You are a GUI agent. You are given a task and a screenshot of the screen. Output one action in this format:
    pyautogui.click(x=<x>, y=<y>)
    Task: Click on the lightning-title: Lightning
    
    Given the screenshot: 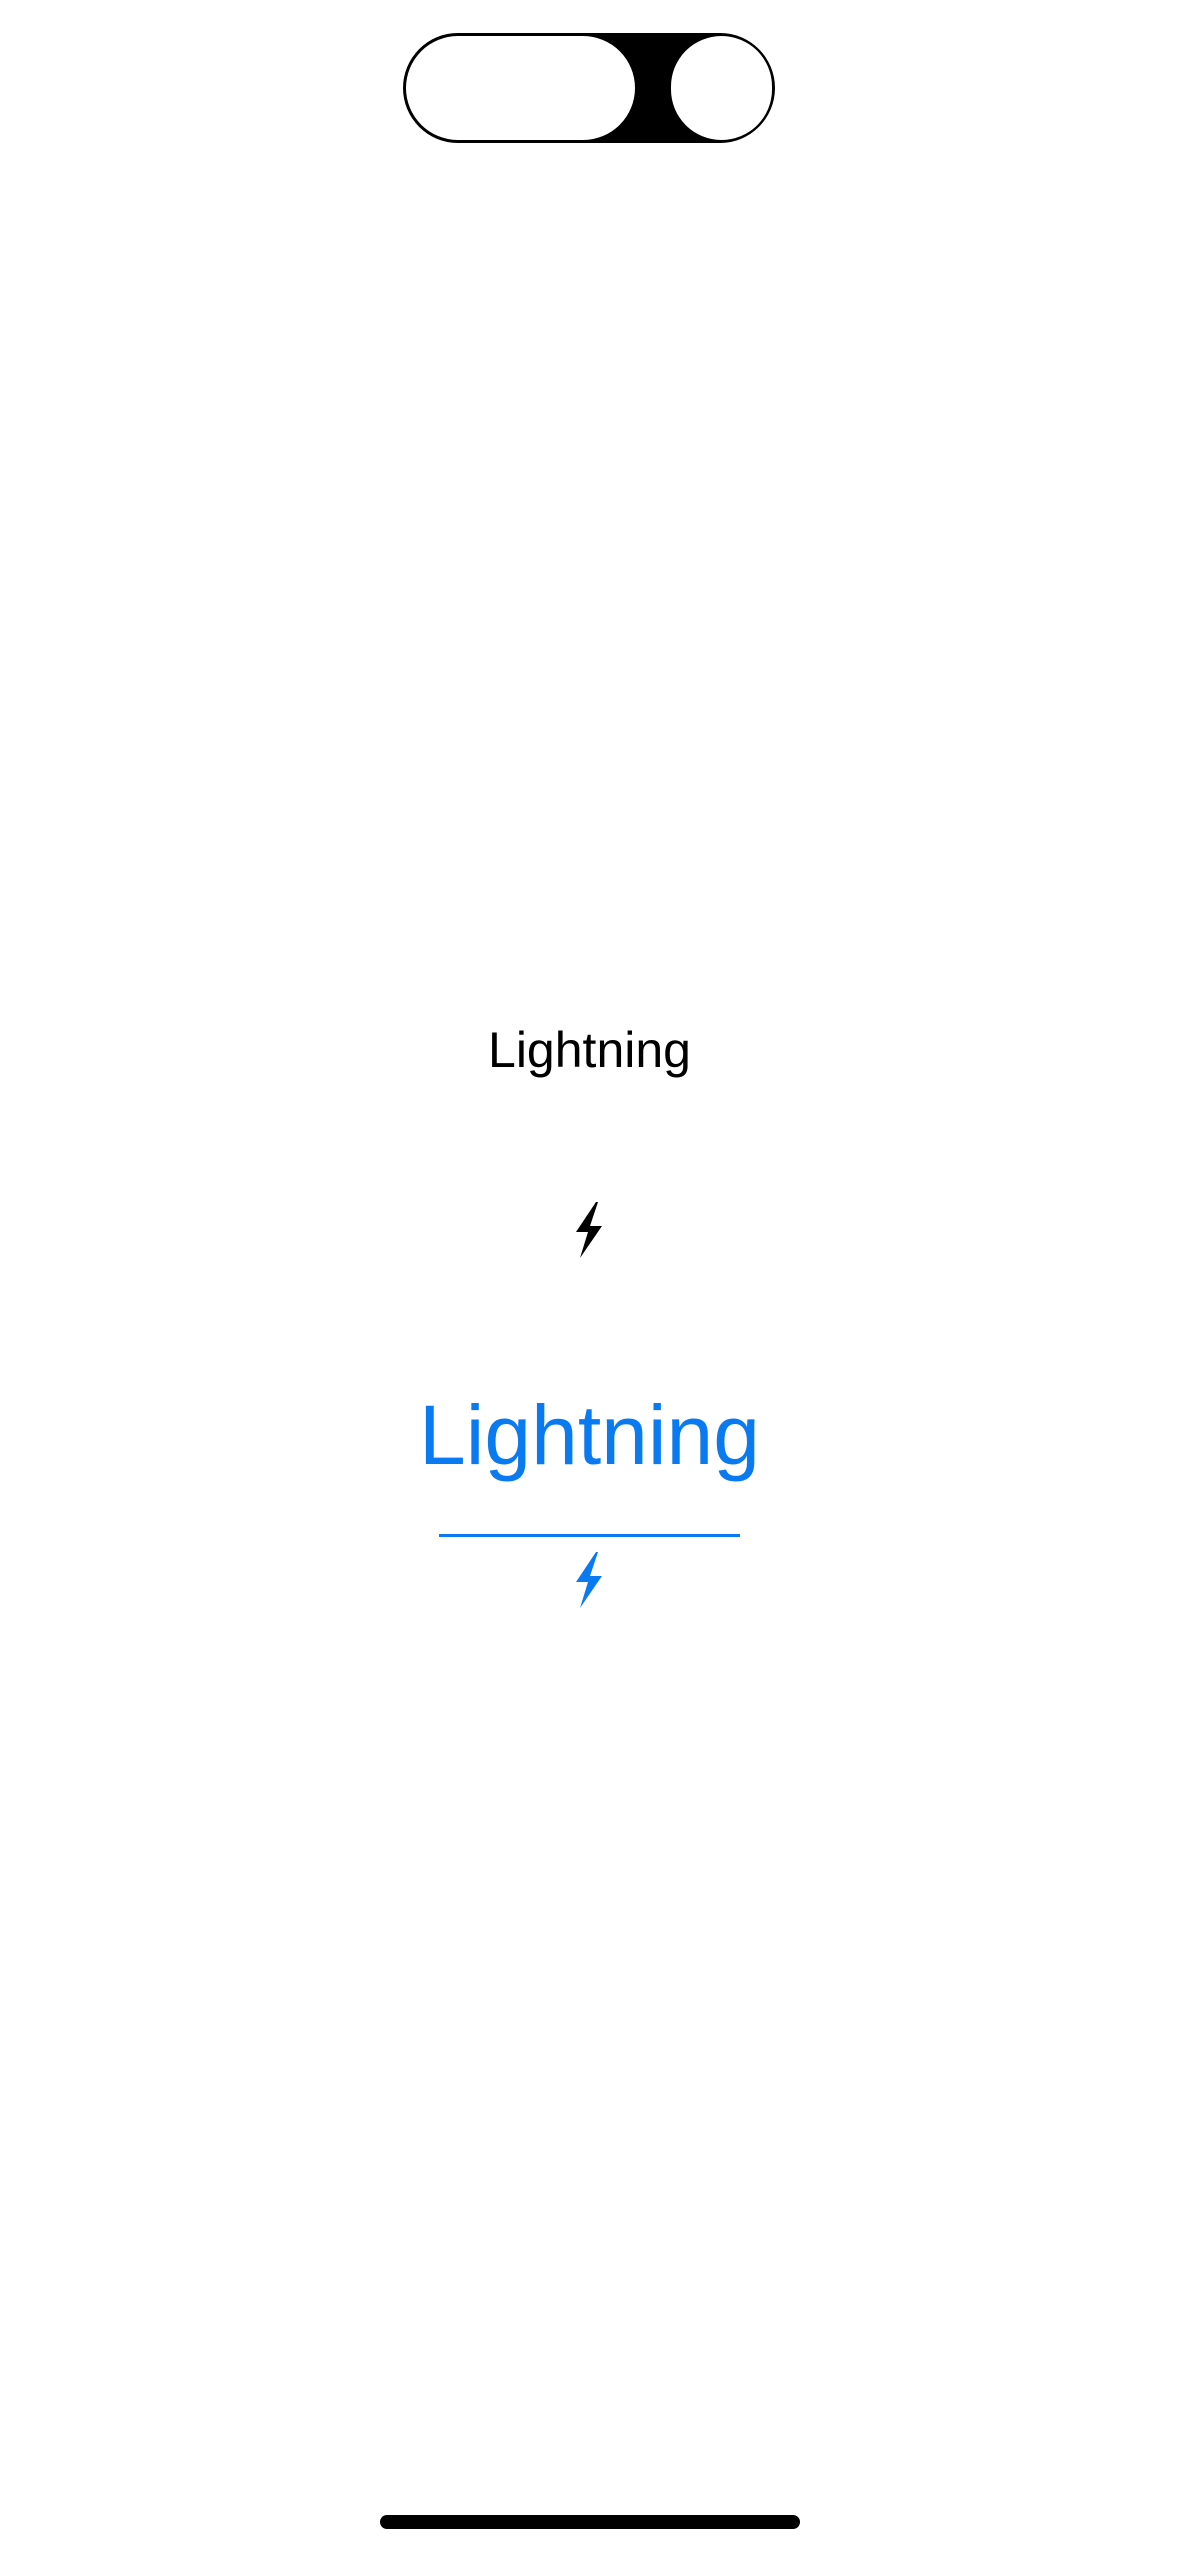 What is the action you would take?
    pyautogui.click(x=589, y=1435)
    